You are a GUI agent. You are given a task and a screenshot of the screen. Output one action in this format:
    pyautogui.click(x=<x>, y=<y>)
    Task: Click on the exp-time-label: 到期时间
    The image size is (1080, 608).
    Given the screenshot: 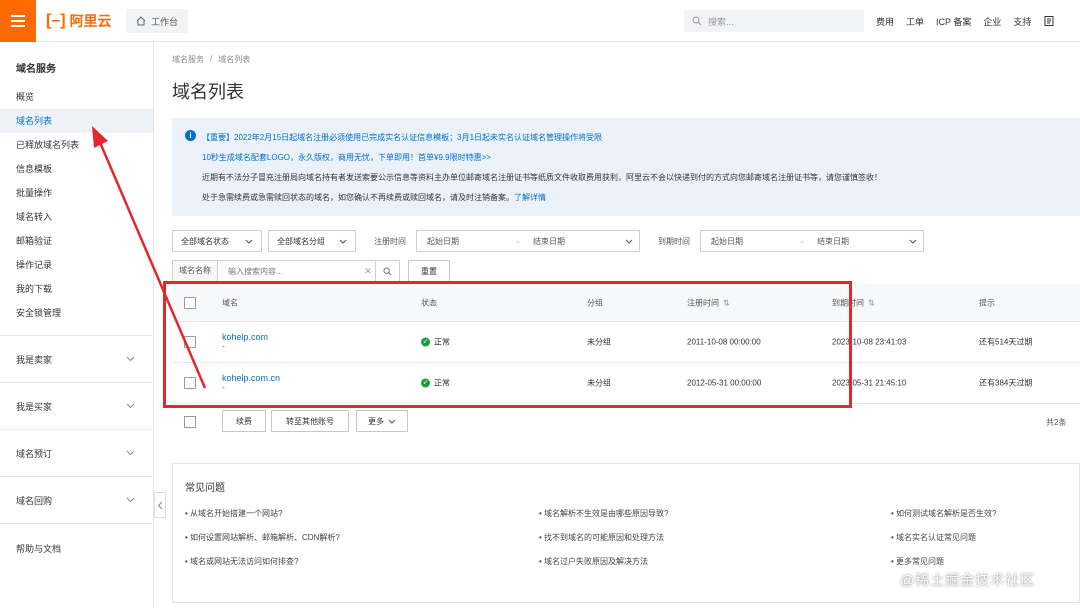 What is the action you would take?
    pyautogui.click(x=674, y=241)
    